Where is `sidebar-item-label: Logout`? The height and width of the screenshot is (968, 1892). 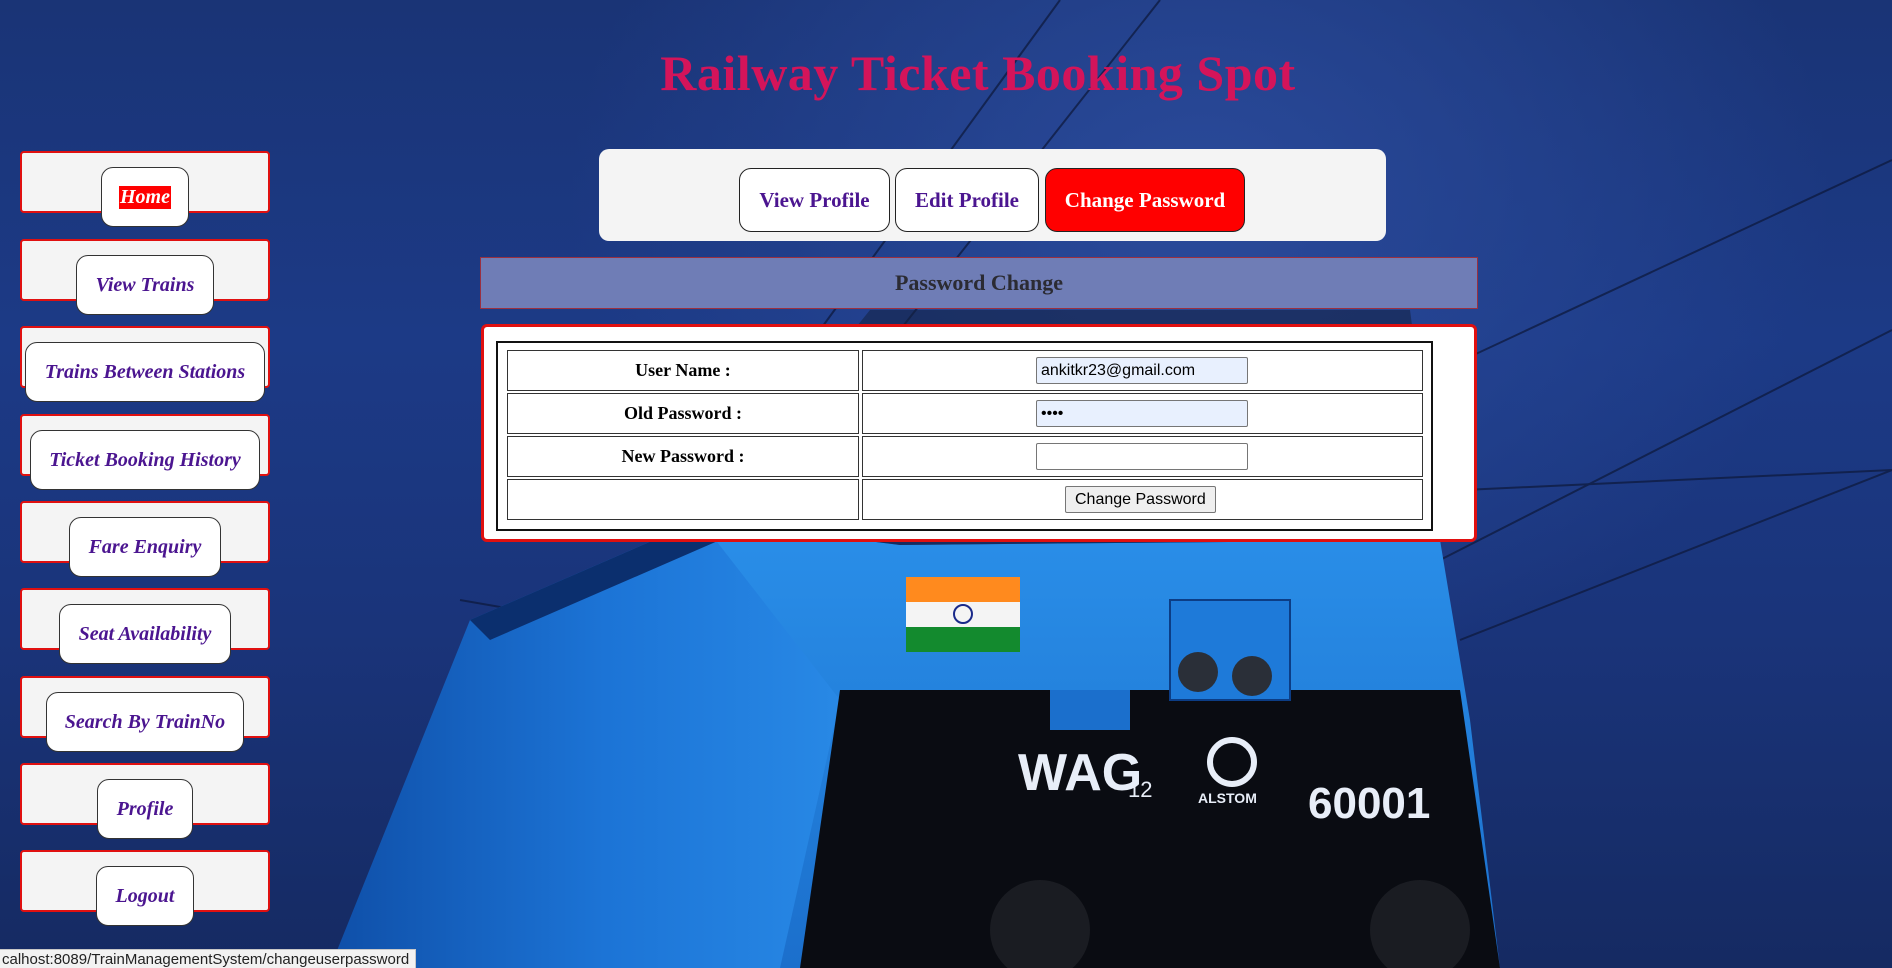 sidebar-item-label: Logout is located at coordinates (145, 895).